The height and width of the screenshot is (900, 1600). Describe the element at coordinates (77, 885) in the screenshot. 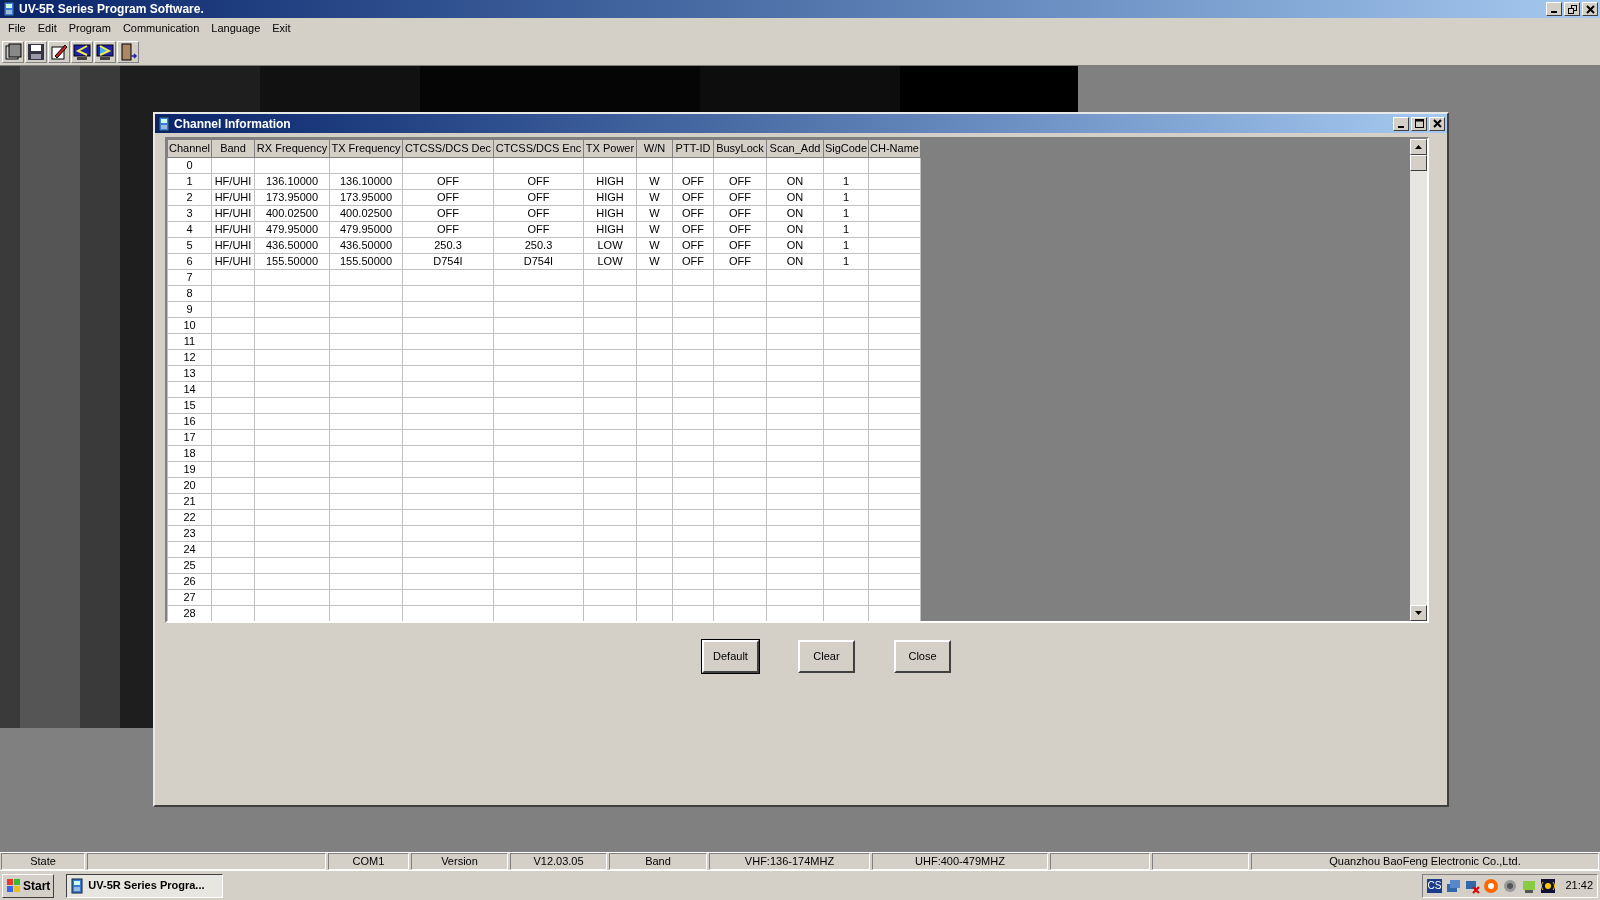

I see `radio-icon` at that location.